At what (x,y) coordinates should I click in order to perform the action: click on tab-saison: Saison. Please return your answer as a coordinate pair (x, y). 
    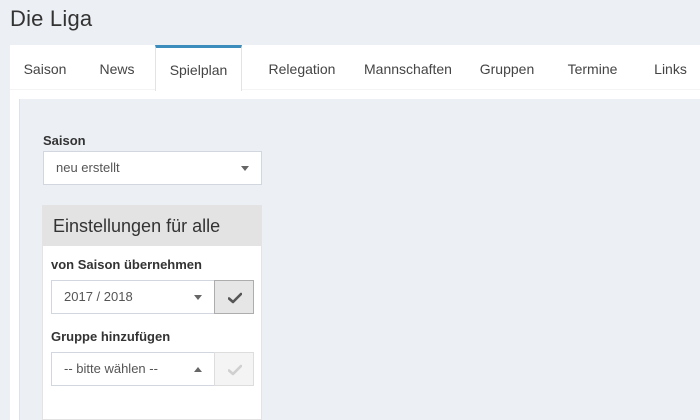
    Looking at the image, I should click on (45, 67).